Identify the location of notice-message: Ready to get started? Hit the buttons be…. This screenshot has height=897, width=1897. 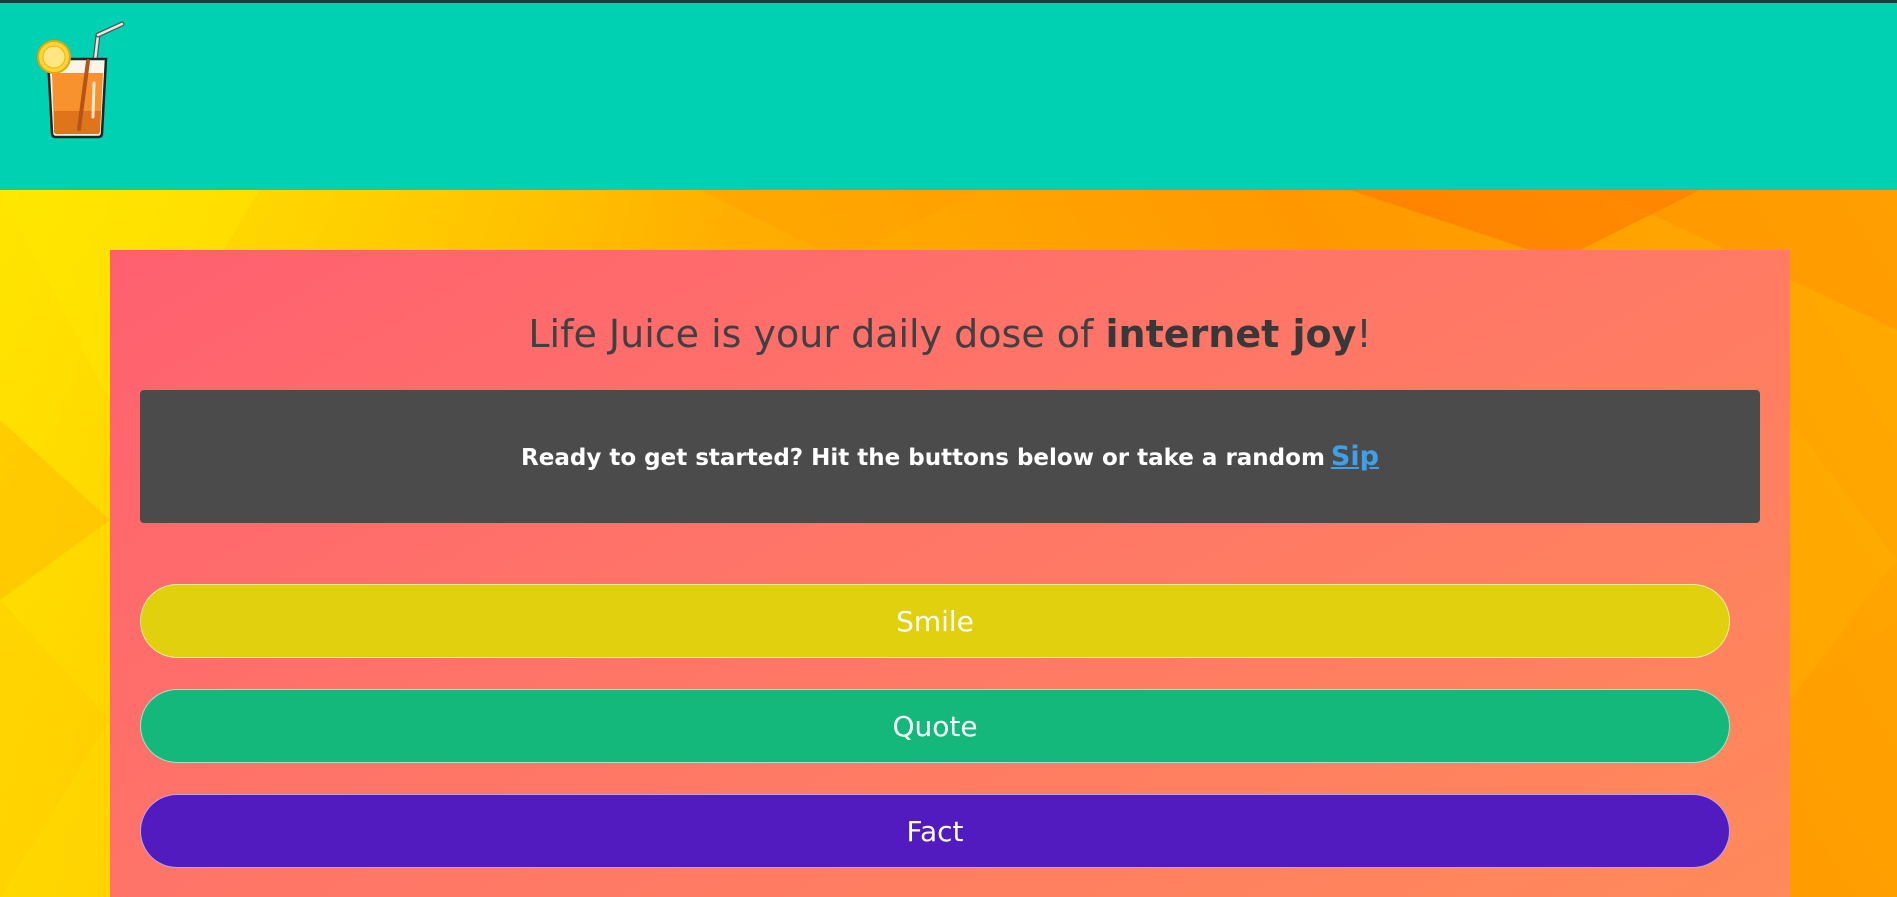
(923, 458).